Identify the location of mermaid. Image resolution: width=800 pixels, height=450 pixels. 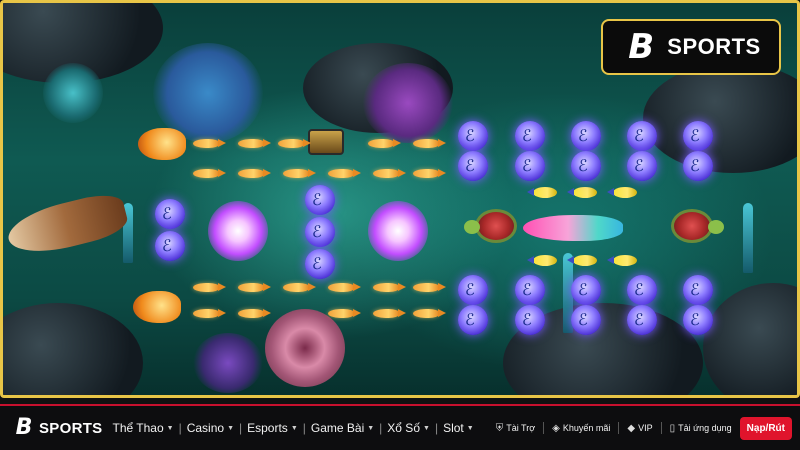
(573, 228).